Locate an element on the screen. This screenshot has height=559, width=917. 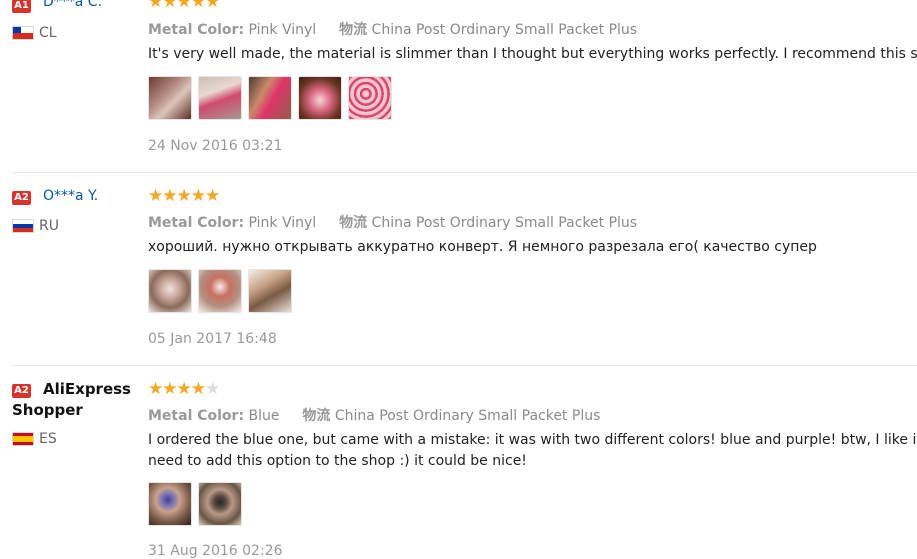
reviewer-name: AliExpress Shopper is located at coordinates (71, 400).